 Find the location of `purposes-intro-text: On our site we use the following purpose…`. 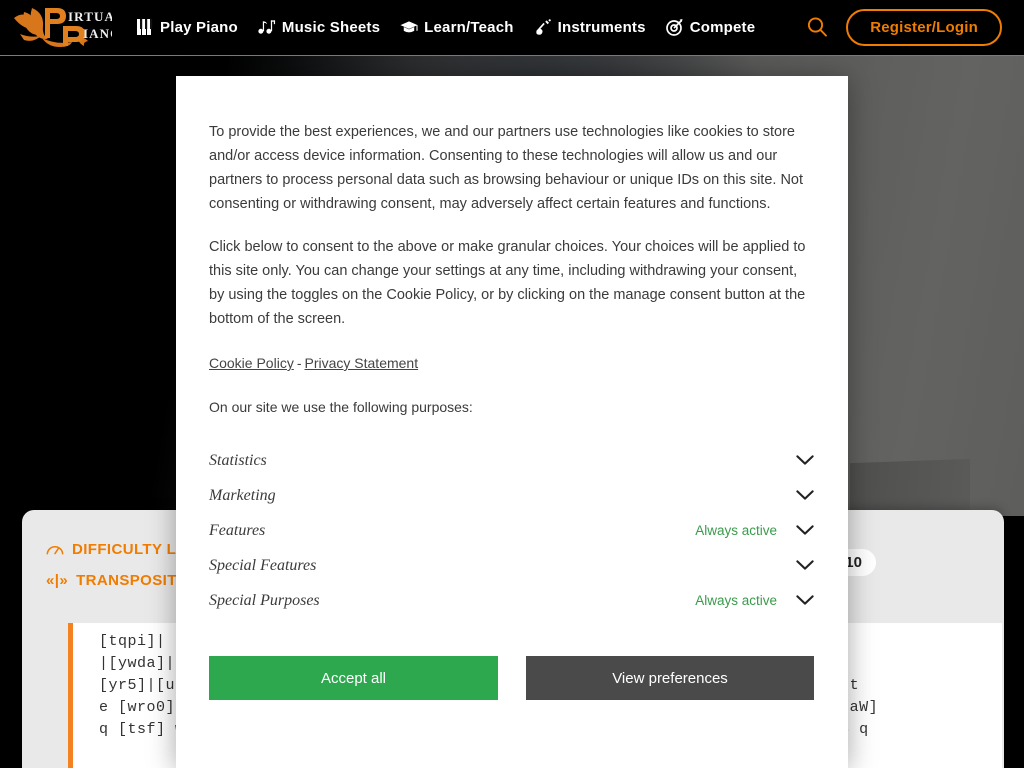

purposes-intro-text: On our site we use the following purpose… is located at coordinates (341, 407).